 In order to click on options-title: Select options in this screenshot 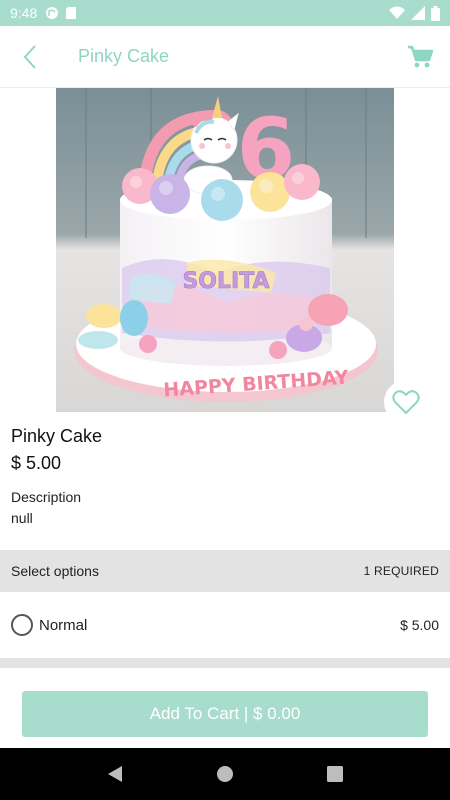, I will do `click(55, 571)`.